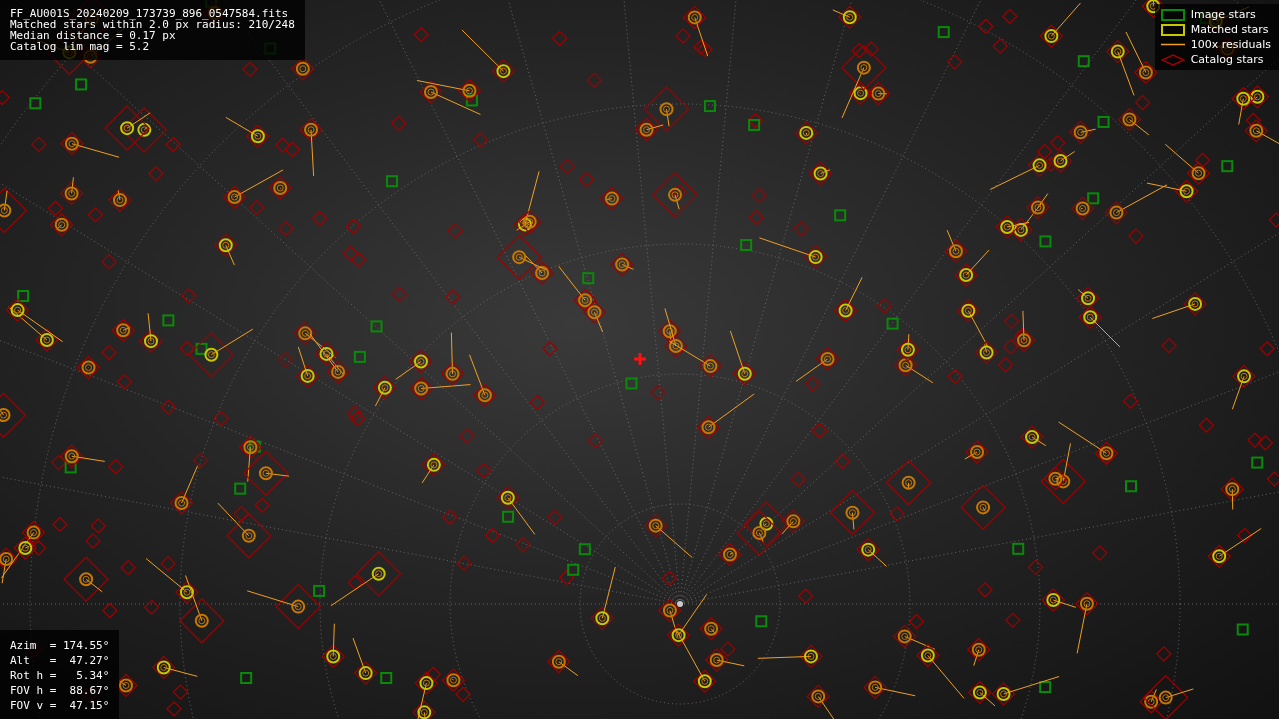  Describe the element at coordinates (1229, 29) in the screenshot. I see `legend-label: Matched stars` at that location.